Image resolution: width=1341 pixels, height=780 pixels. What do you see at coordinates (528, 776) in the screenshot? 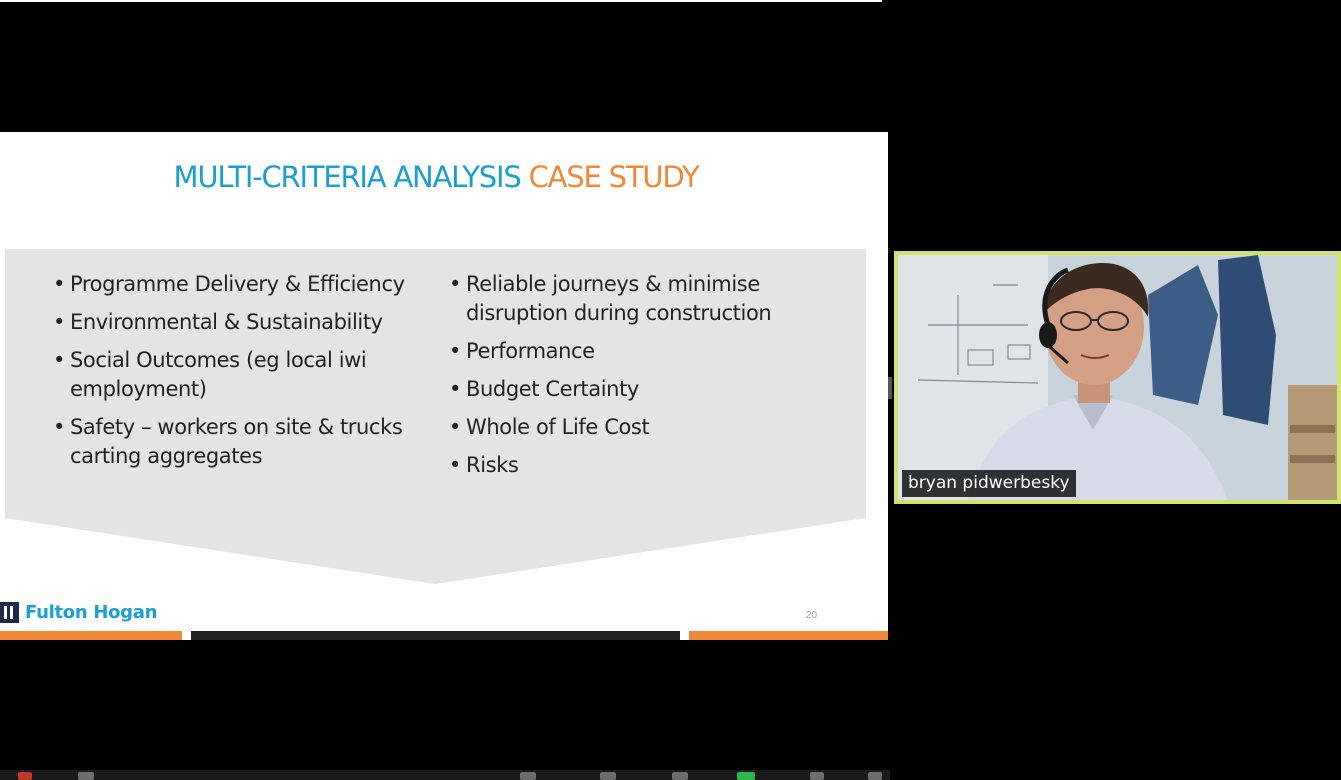
I see `participants-icon` at bounding box center [528, 776].